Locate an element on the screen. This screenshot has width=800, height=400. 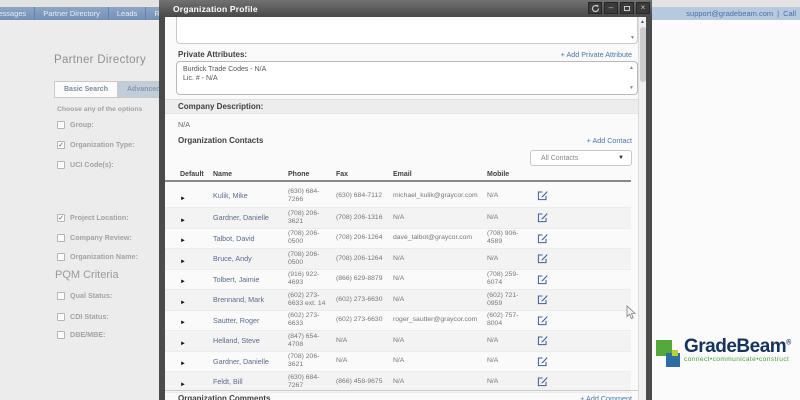
add-comment-link: + Add Comment is located at coordinates (606, 397).